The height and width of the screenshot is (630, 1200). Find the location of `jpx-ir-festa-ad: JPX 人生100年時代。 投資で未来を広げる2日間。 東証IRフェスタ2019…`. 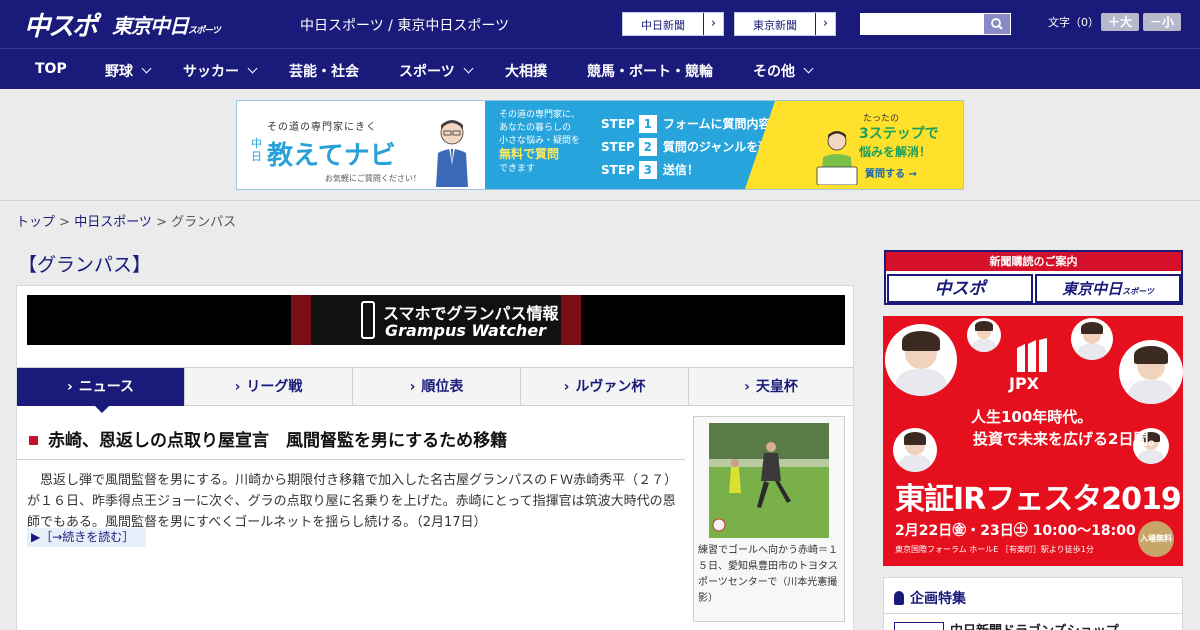

jpx-ir-festa-ad: JPX 人生100年時代。 投資で未来を広げる2日間。 東証IRフェスタ2019… is located at coordinates (1033, 441).